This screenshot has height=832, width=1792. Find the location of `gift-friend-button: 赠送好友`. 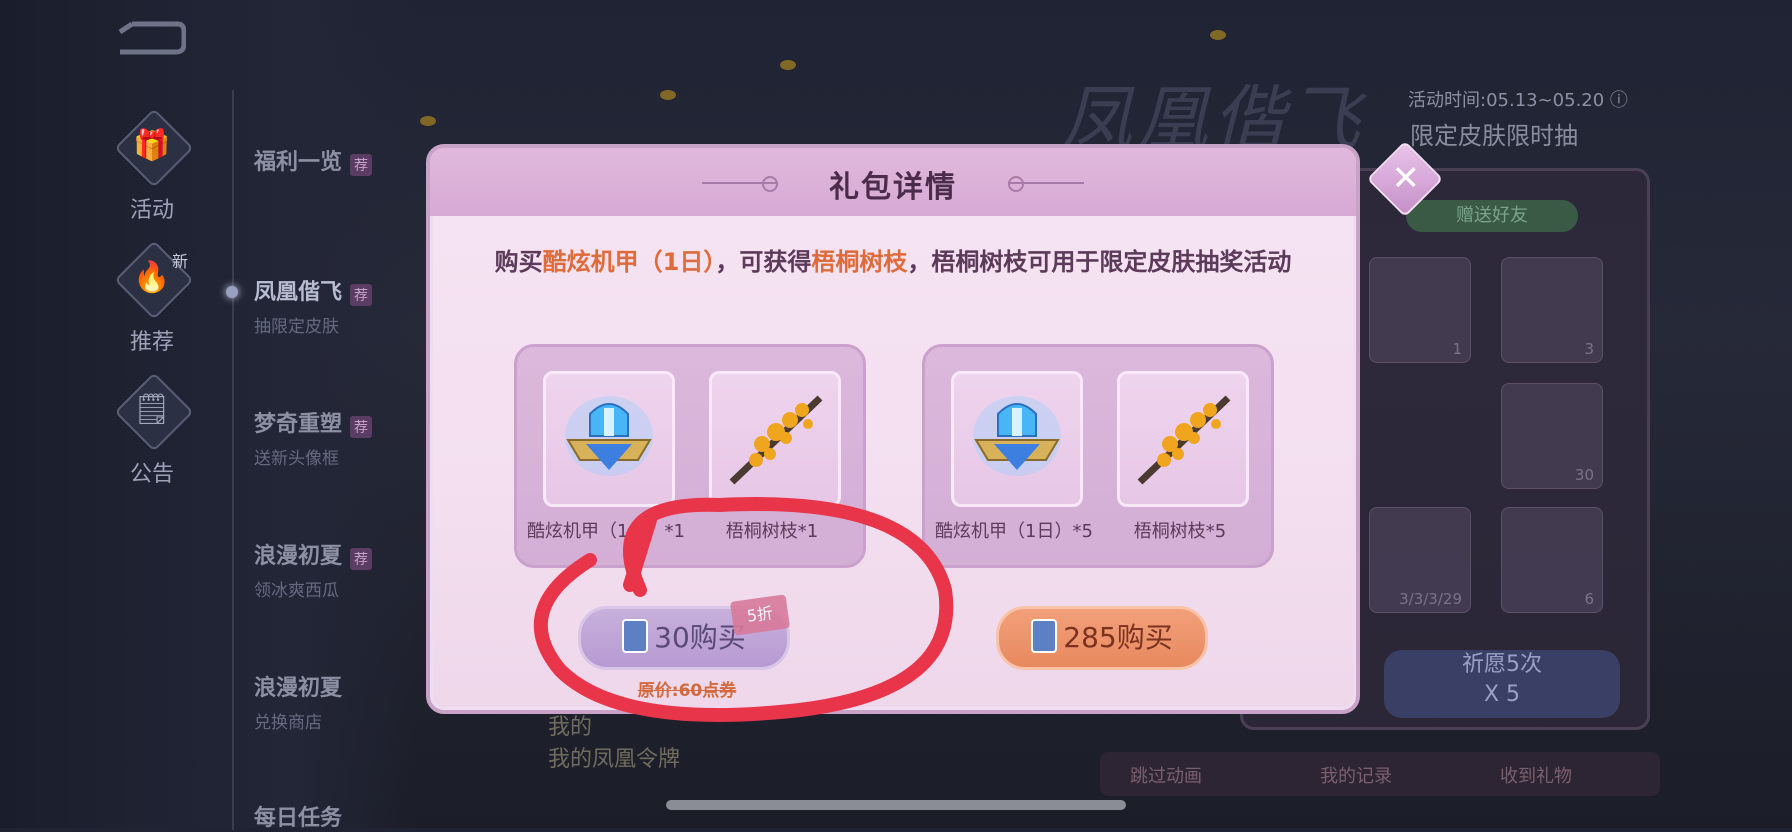

gift-friend-button: 赠送好友 is located at coordinates (1492, 216).